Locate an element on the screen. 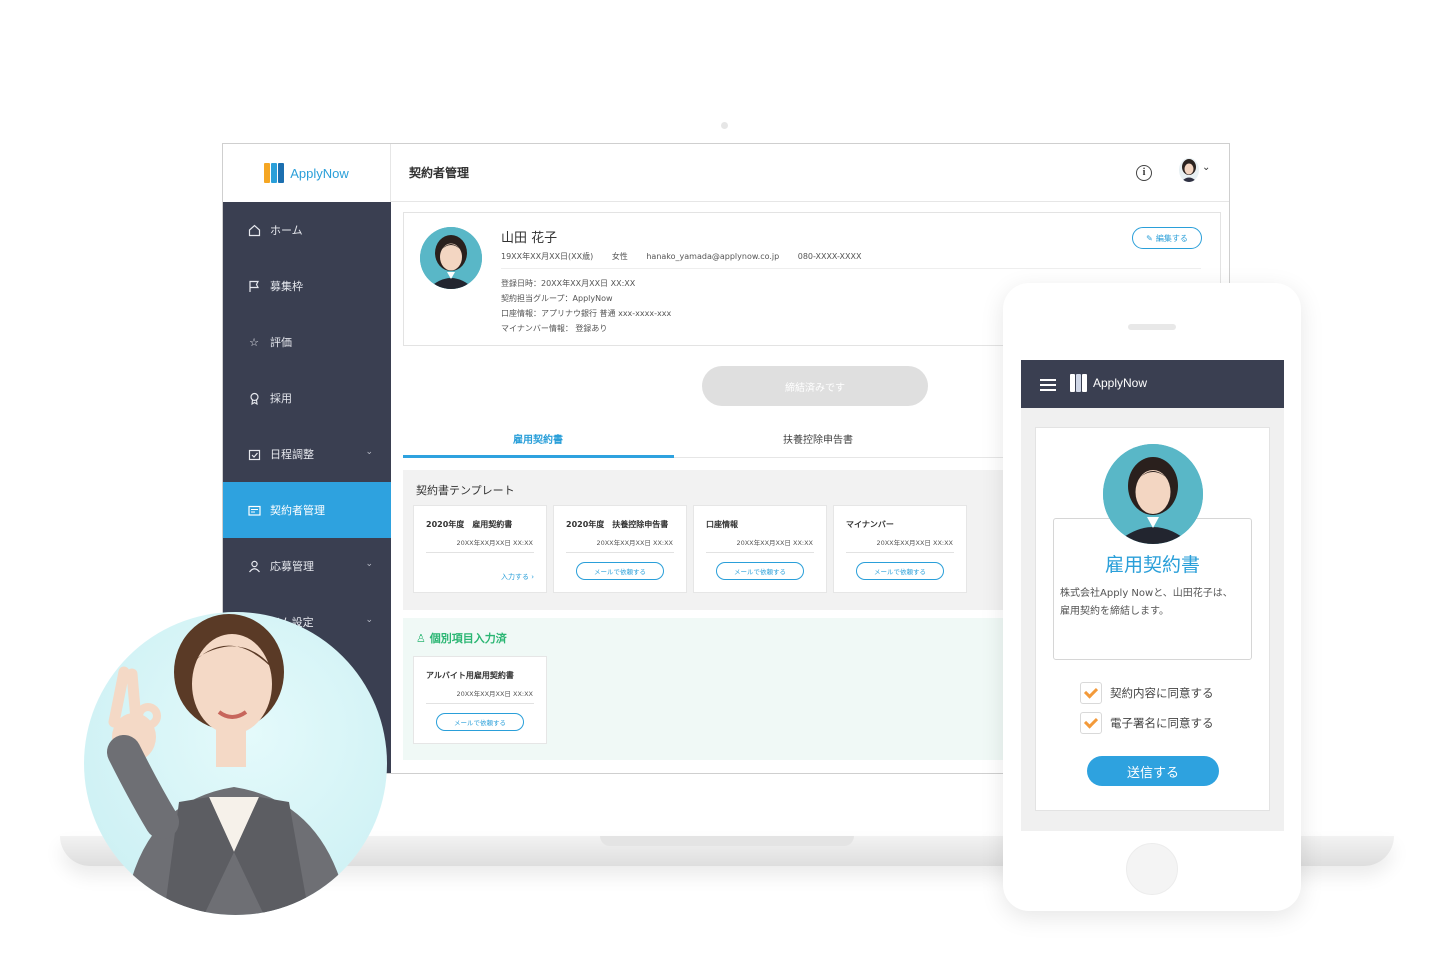  person-icon: ♙ is located at coordinates (423, 638).